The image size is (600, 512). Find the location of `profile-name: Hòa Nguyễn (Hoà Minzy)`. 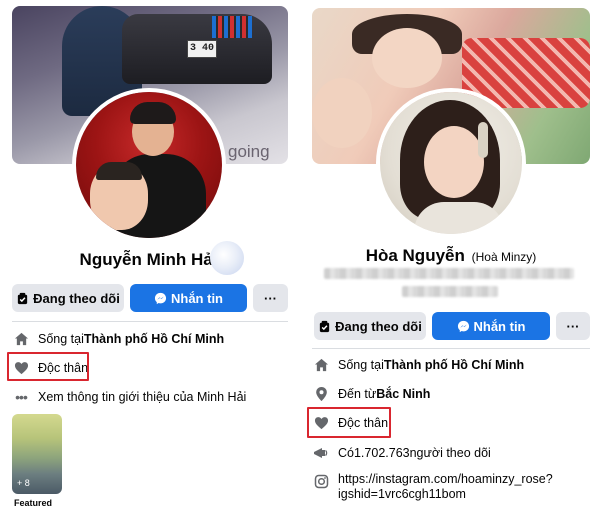

profile-name: Hòa Nguyễn (Hoà Minzy) is located at coordinates (451, 255).